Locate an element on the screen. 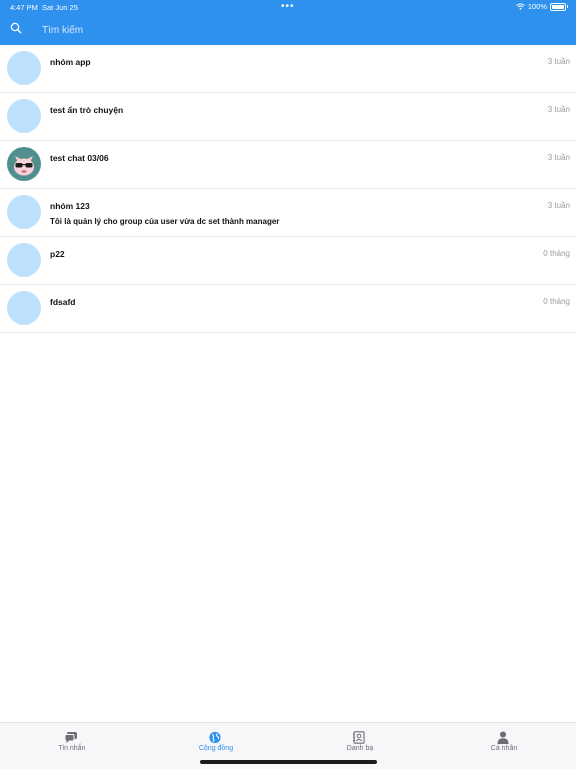 The width and height of the screenshot is (576, 769). tab-label: Cộng đồng is located at coordinates (216, 748).